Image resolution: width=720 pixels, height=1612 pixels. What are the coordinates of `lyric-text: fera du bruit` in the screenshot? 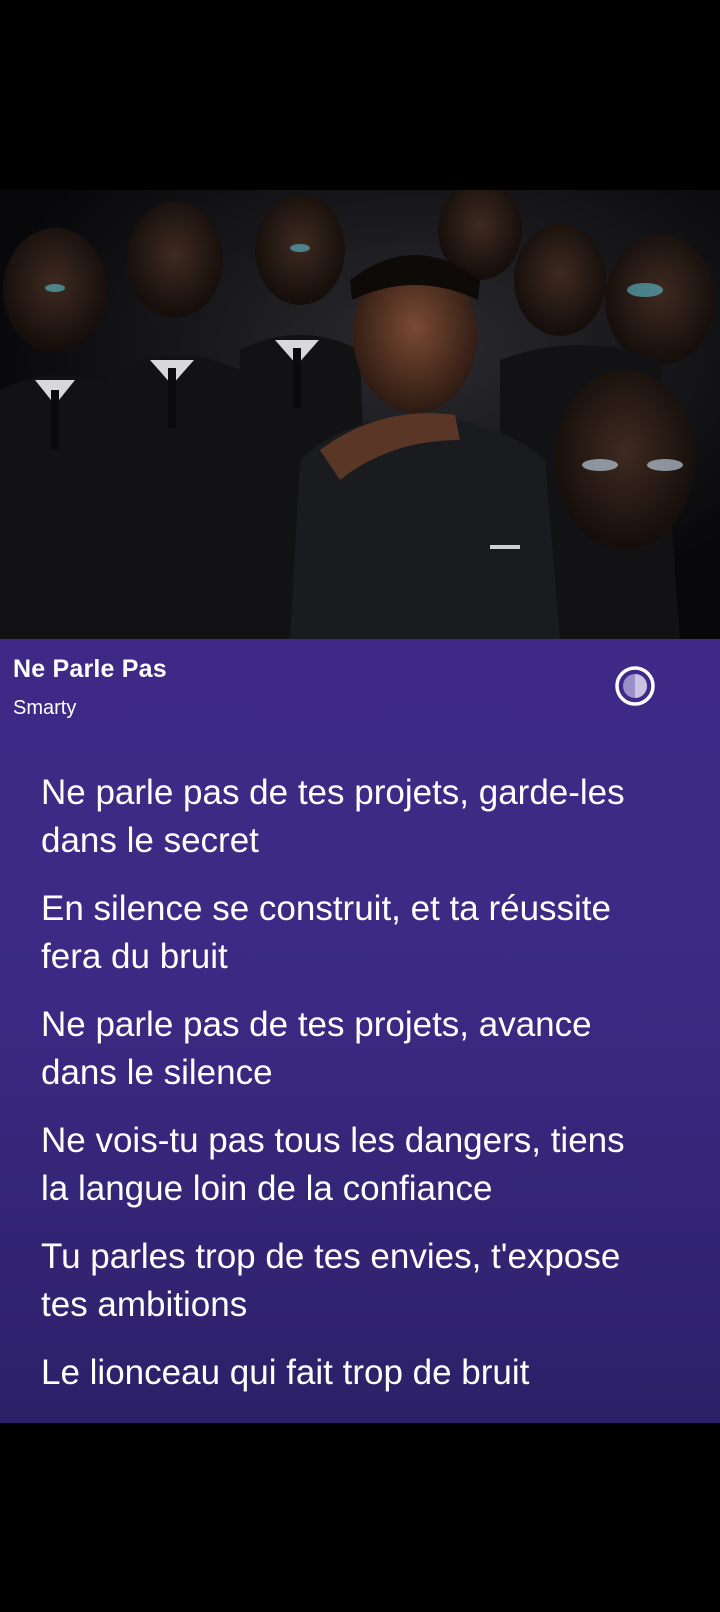 It's located at (134, 956).